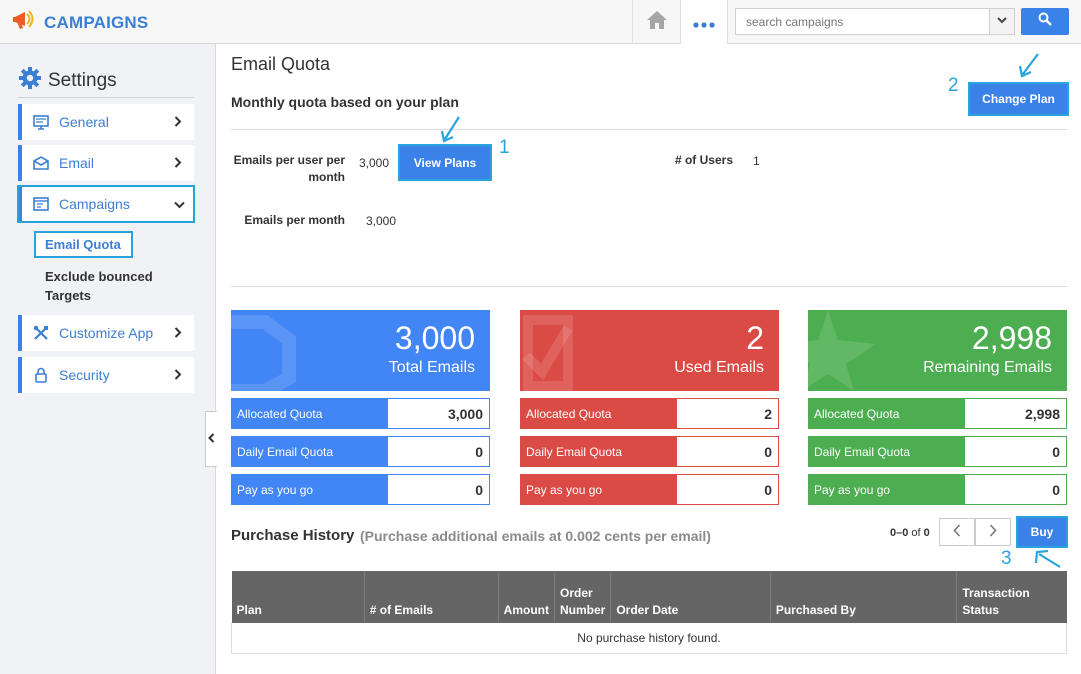 The width and height of the screenshot is (1081, 674). I want to click on inbox-watermark-icon, so click(271, 350).